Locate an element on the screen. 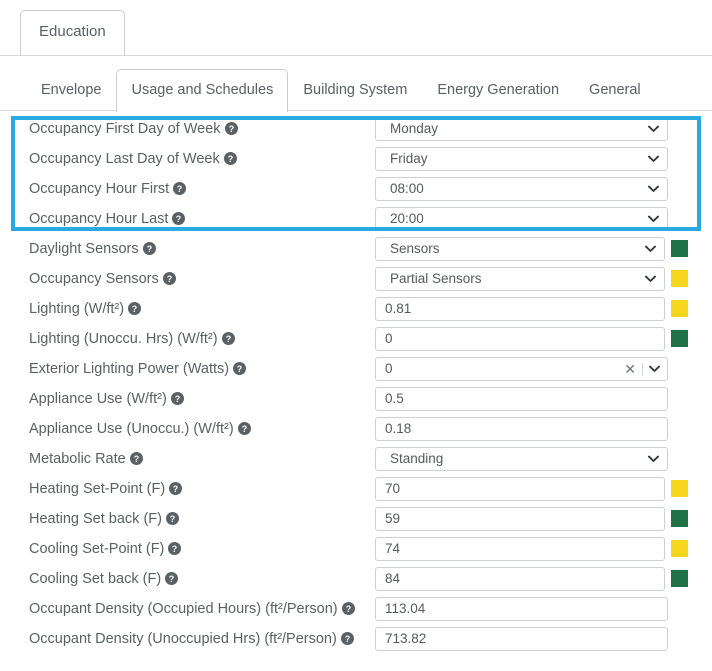  label-metabolic-rate: Metabolic Rate? is located at coordinates (86, 459).